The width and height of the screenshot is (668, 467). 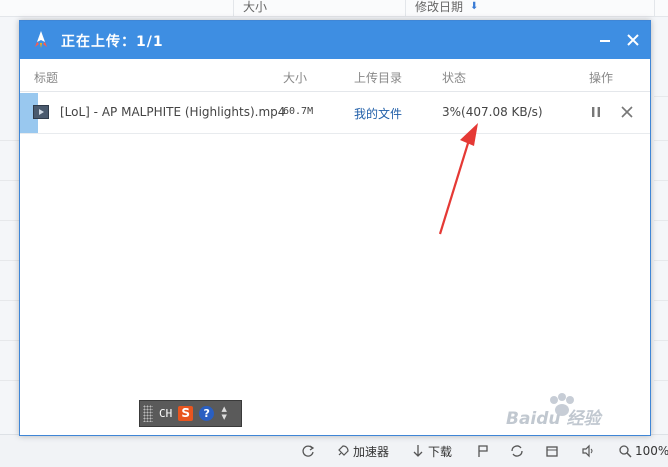 I want to click on window-icon, so click(x=552, y=451).